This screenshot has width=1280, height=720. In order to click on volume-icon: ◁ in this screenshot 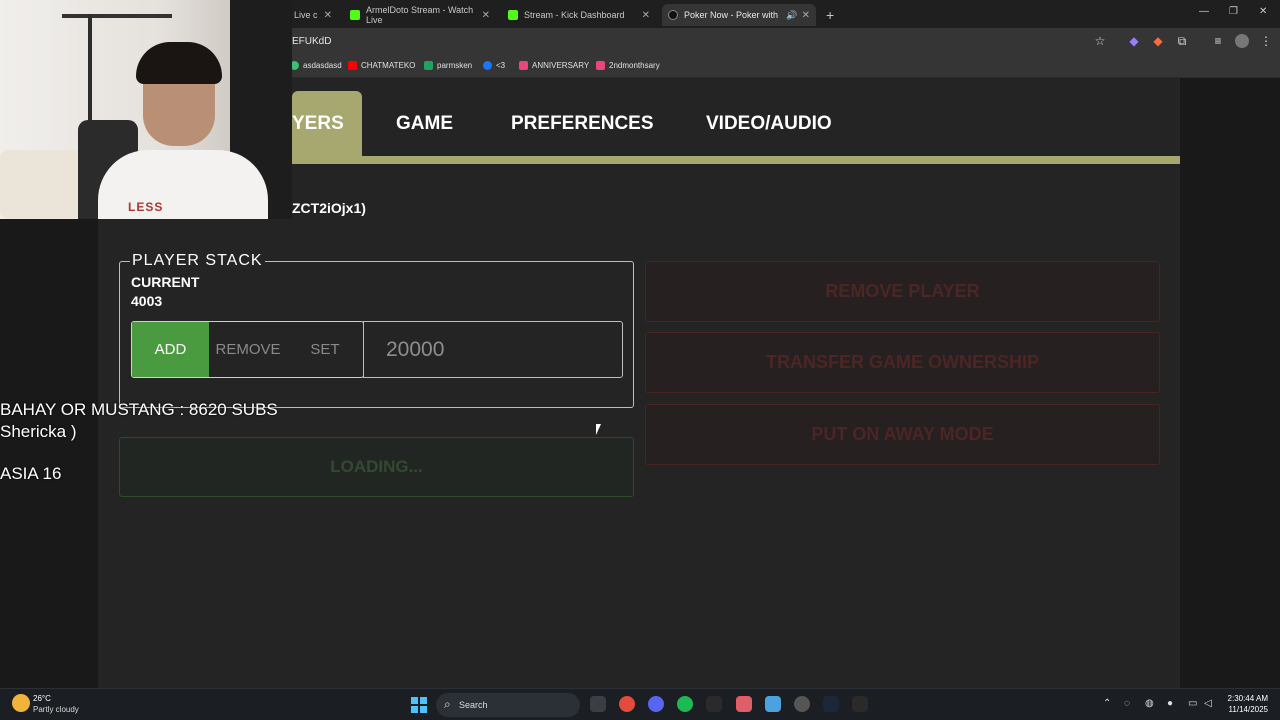, I will do `click(1208, 703)`.